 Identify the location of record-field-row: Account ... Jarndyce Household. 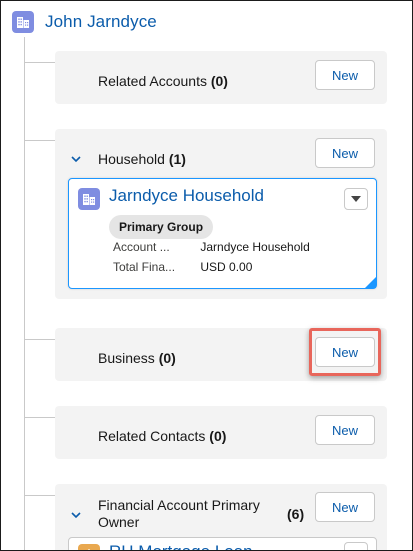
(211, 247).